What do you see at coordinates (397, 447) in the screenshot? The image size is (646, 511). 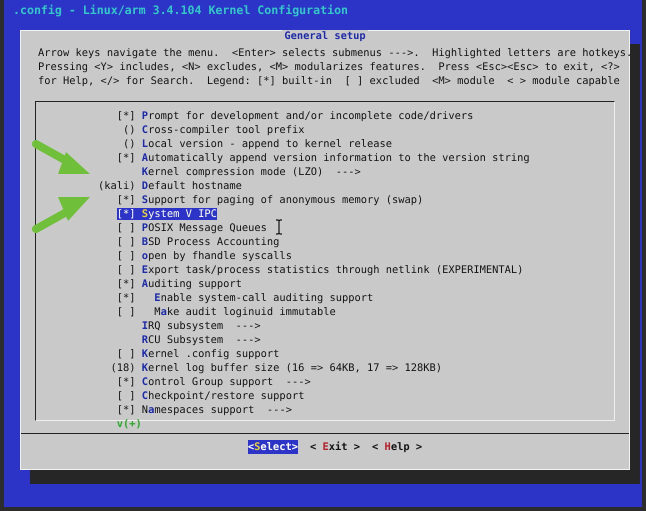 I see `dialog-button: < Help >` at bounding box center [397, 447].